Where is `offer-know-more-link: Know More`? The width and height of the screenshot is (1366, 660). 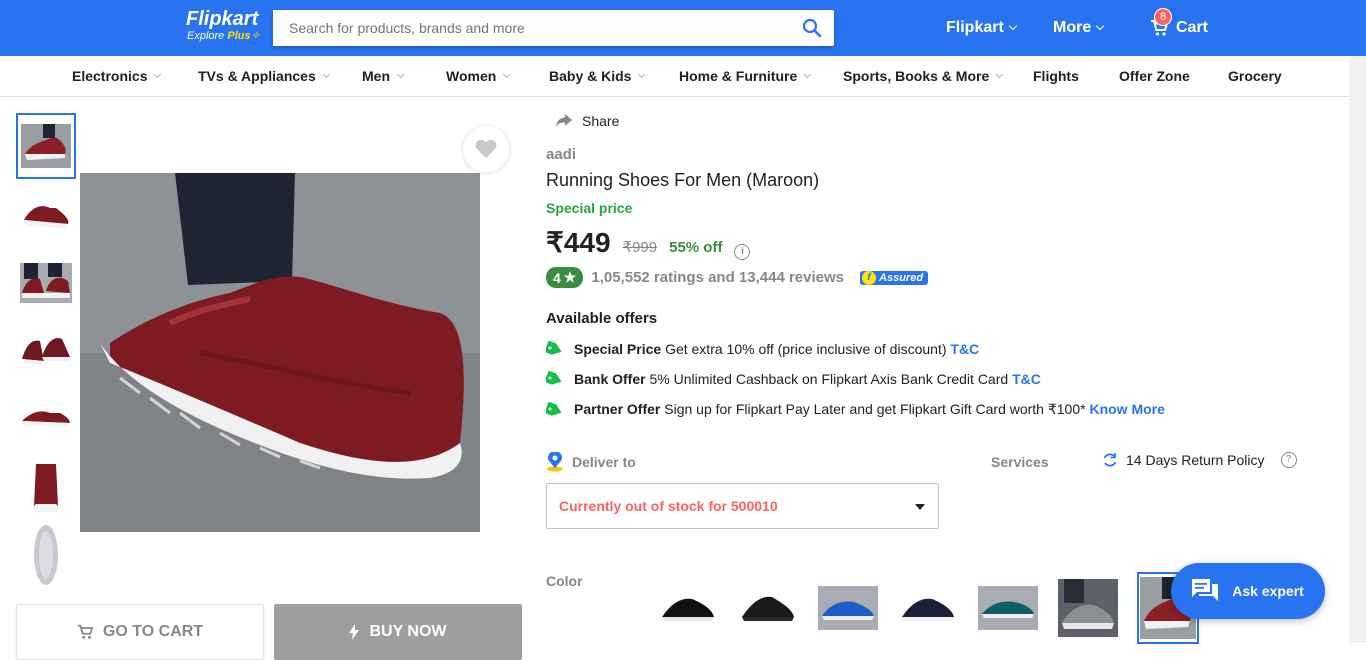 offer-know-more-link: Know More is located at coordinates (1126, 409).